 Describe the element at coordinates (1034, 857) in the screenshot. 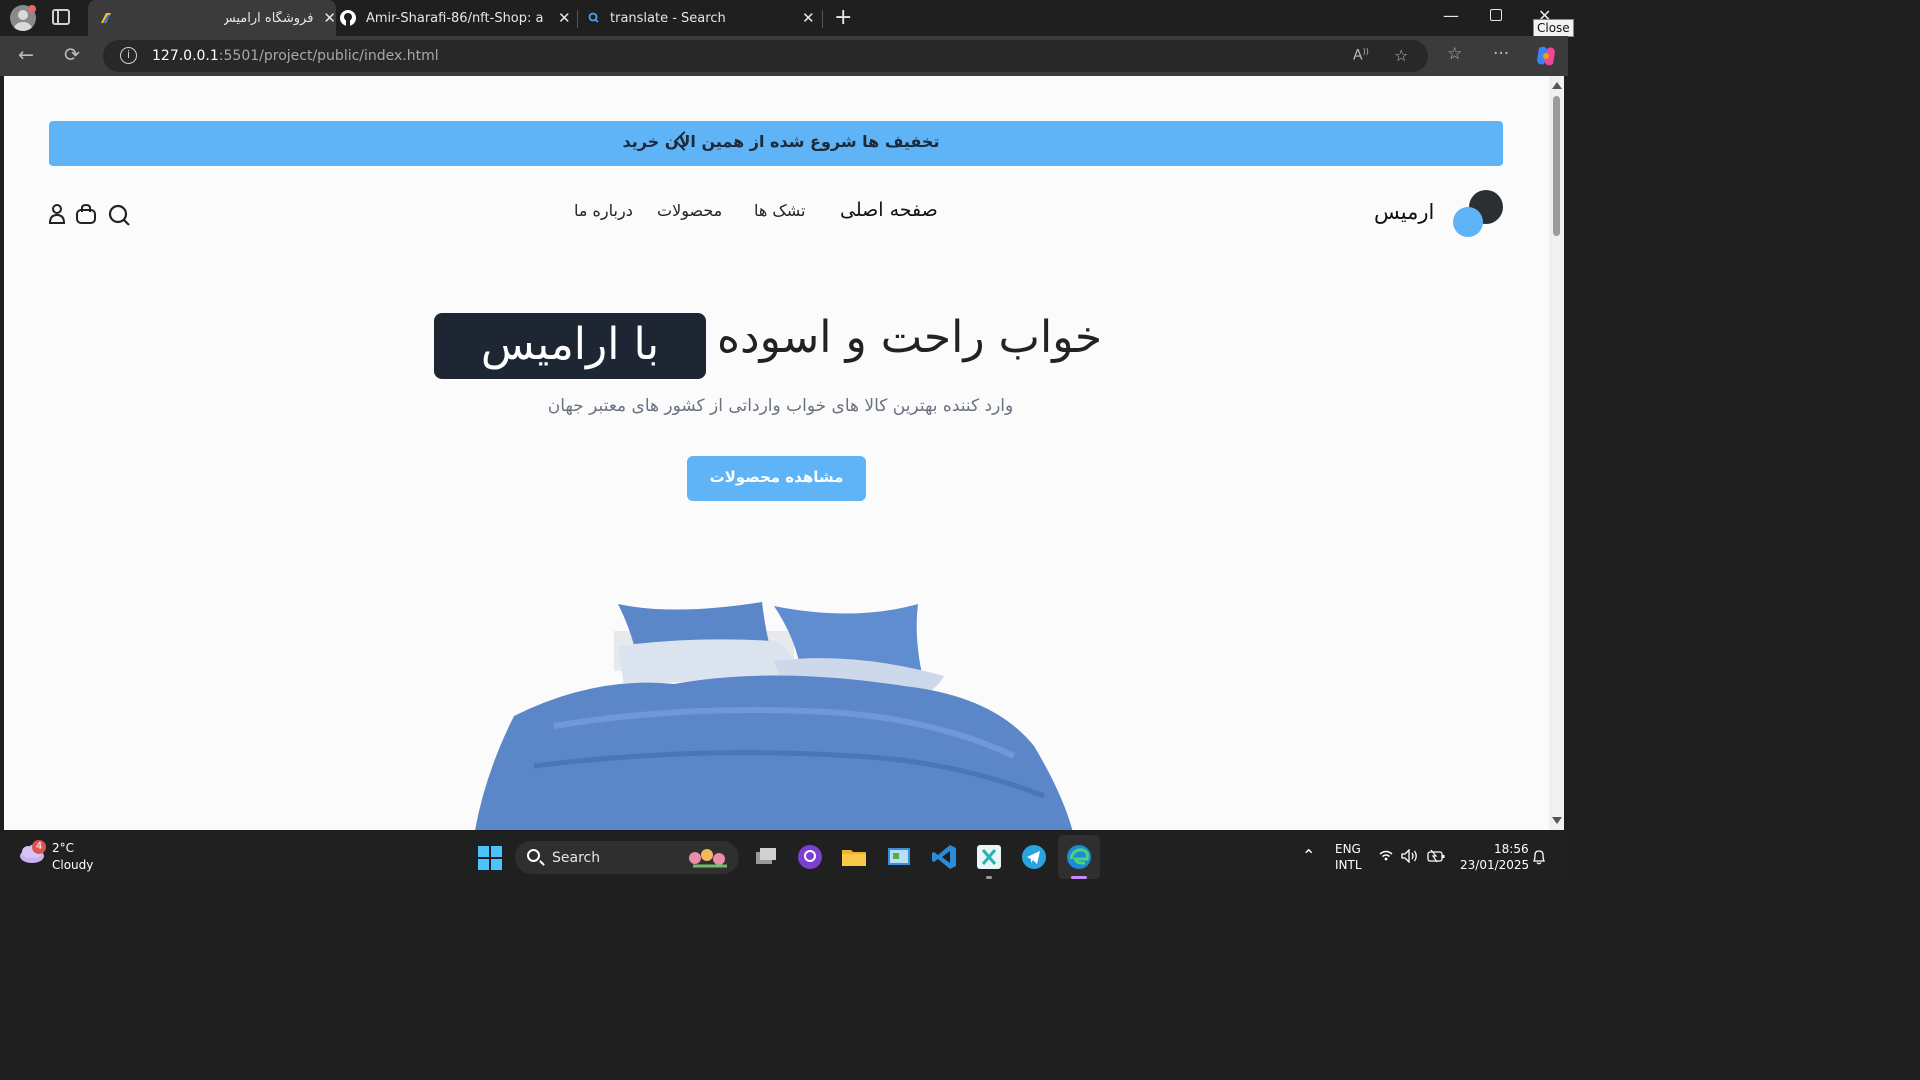

I see `telegram-icon` at that location.